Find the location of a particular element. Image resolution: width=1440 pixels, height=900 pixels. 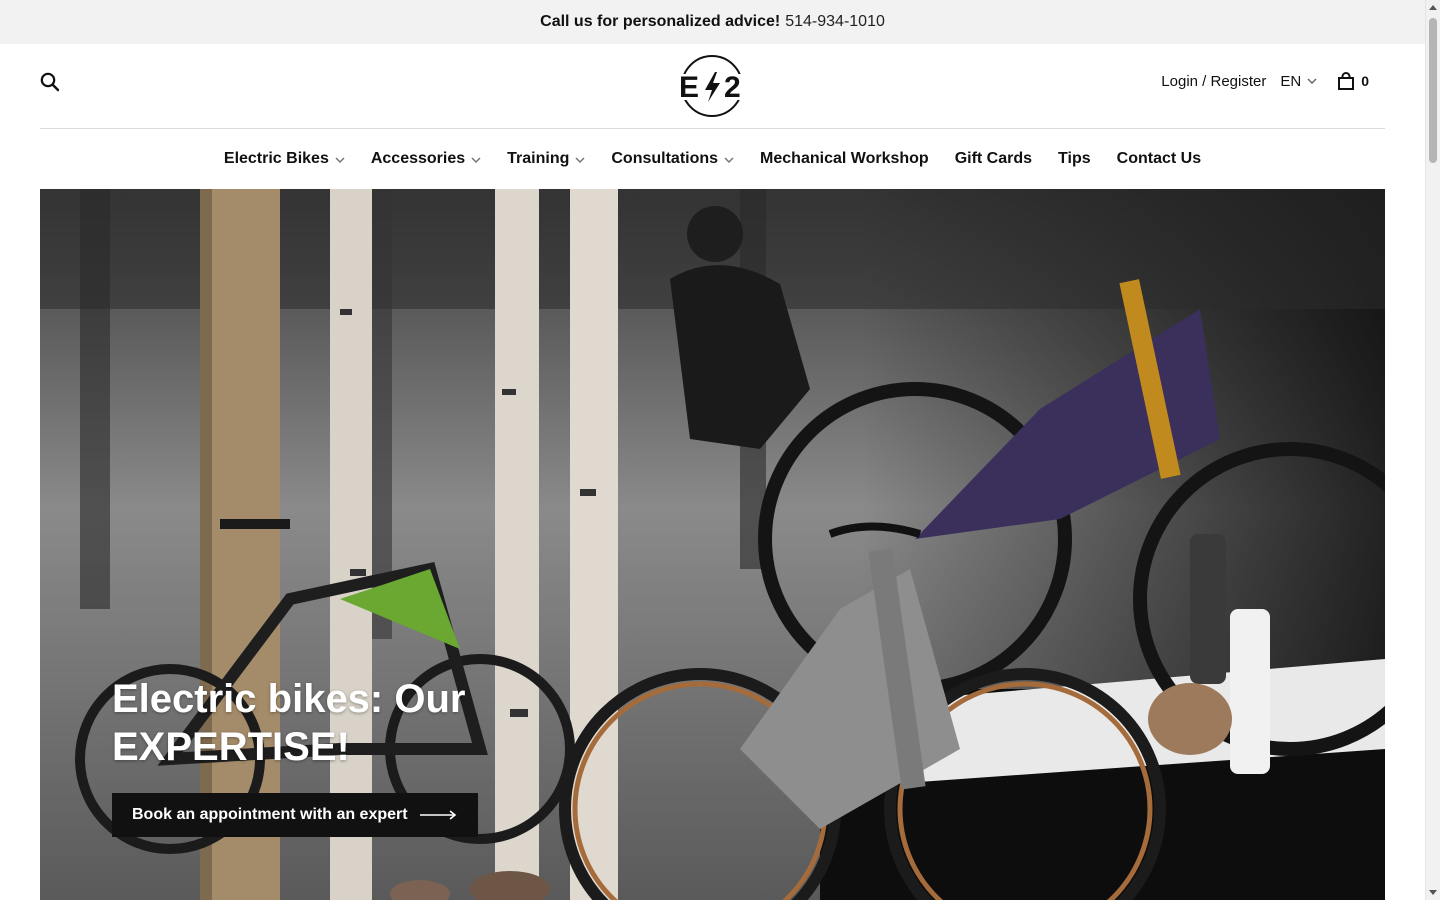

svg-text: E is located at coordinates (689, 87).